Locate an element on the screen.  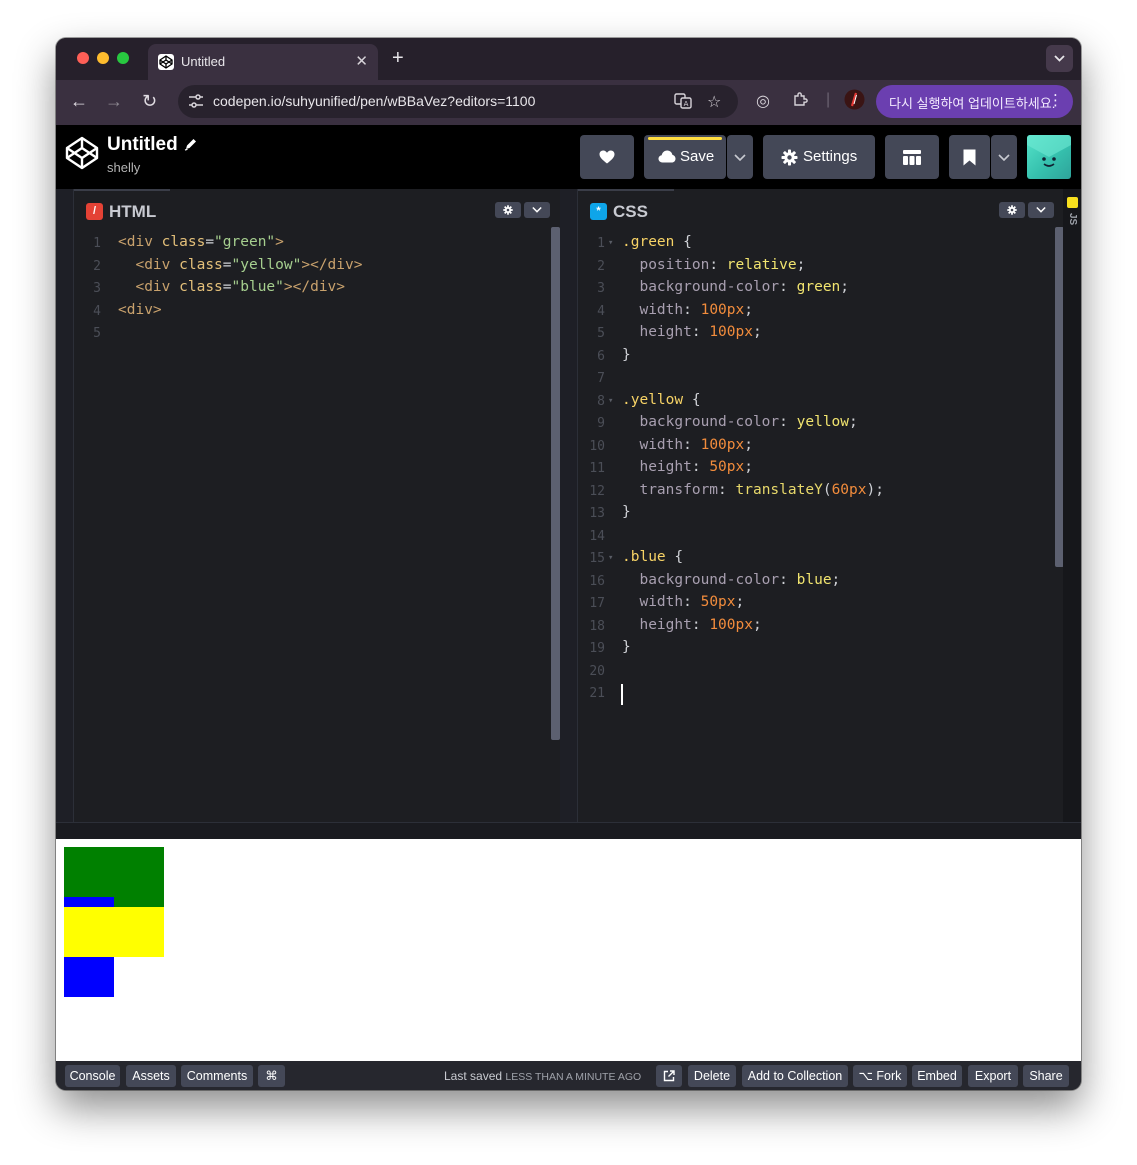
code-line: 14 is located at coordinates (820, 538).